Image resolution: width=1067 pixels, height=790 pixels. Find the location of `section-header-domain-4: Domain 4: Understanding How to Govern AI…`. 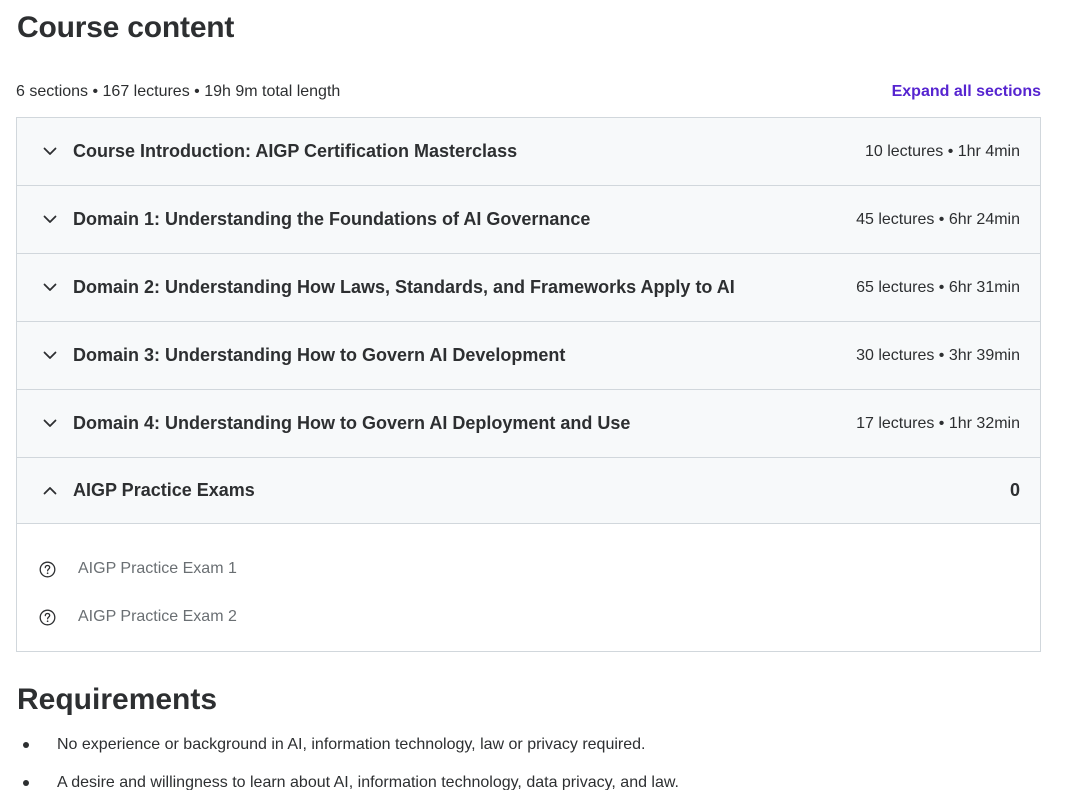

section-header-domain-4: Domain 4: Understanding How to Govern AI… is located at coordinates (528, 424).